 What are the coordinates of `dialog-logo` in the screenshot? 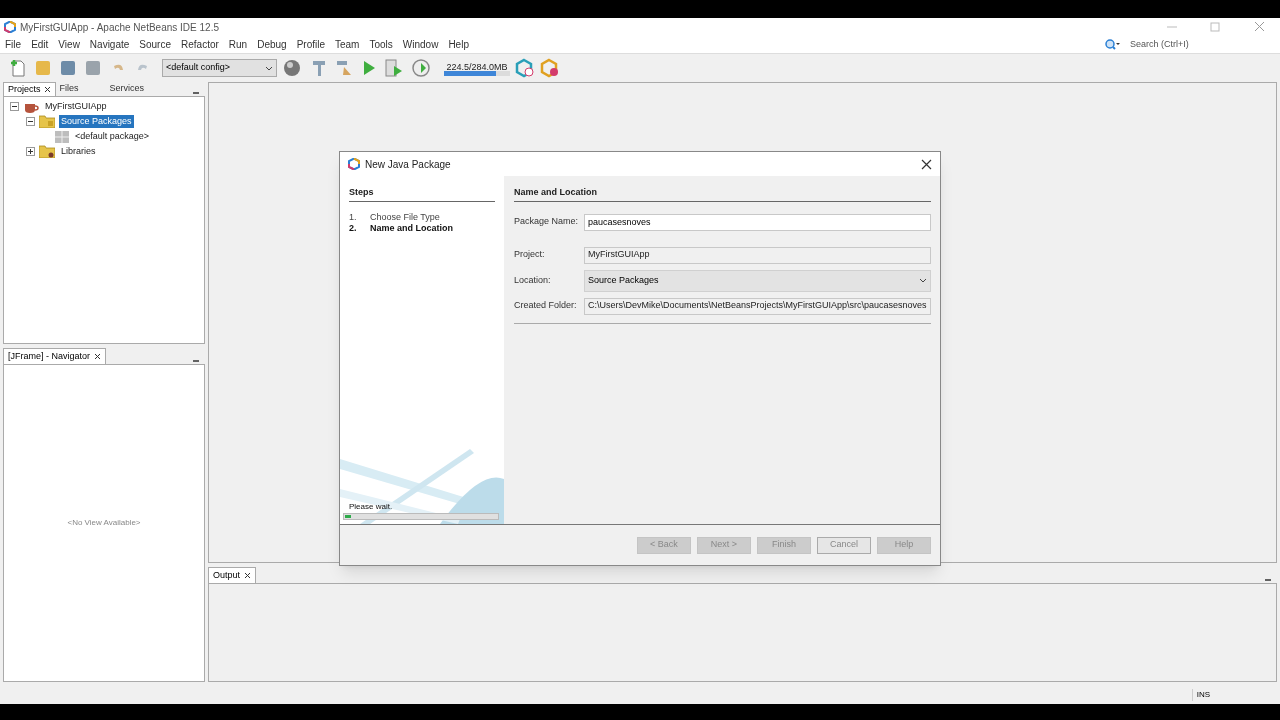 It's located at (354, 164).